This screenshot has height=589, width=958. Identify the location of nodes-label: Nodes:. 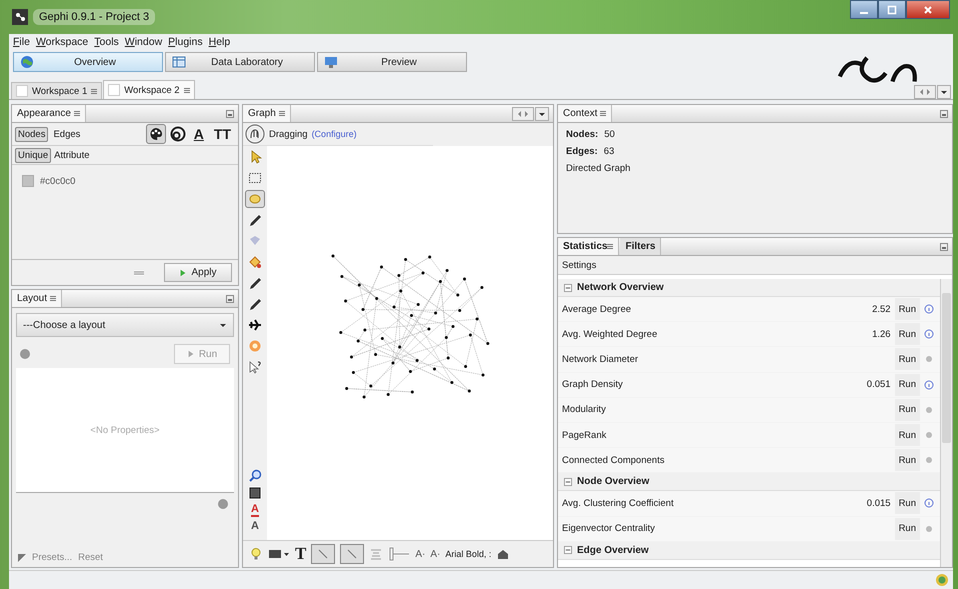
(582, 134).